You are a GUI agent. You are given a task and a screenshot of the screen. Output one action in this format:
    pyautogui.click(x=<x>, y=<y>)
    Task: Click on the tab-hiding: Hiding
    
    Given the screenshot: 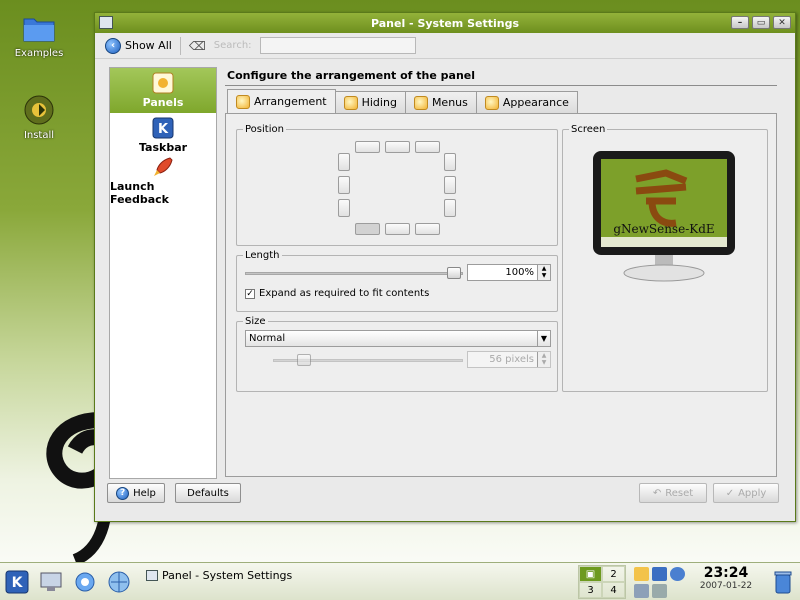 What is the action you would take?
    pyautogui.click(x=370, y=102)
    